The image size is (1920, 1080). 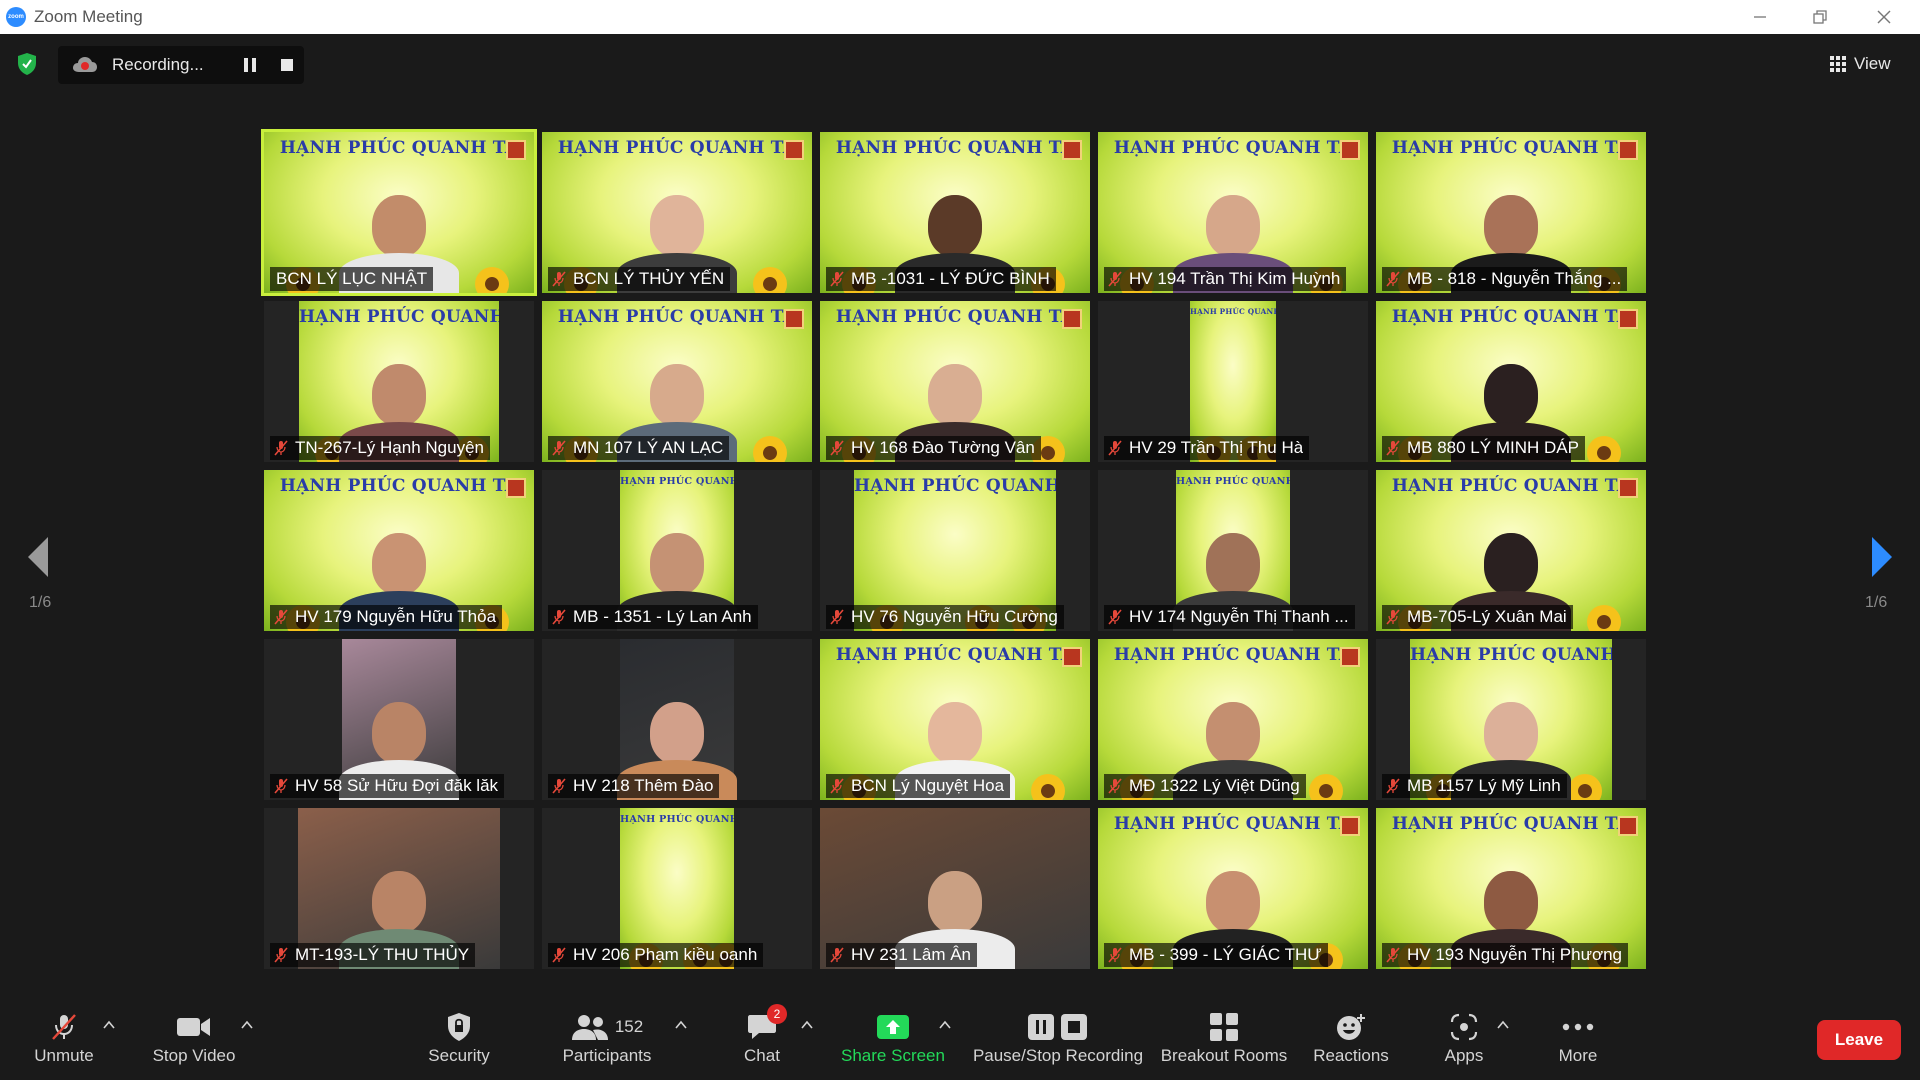 I want to click on share-screen-icon, so click(x=893, y=1027).